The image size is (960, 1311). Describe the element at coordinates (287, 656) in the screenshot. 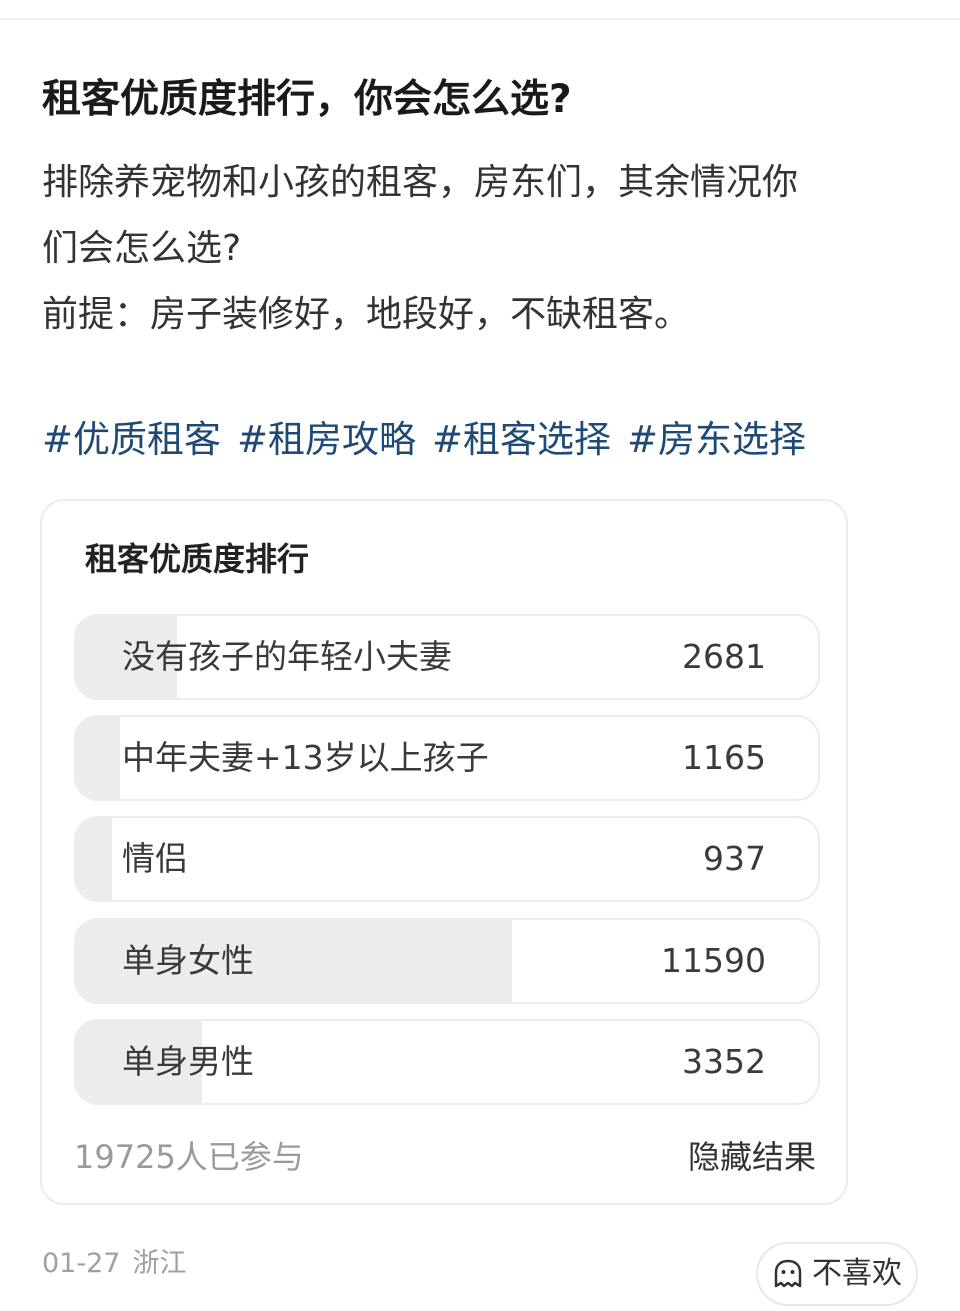

I see `poll-option-label: 没有孩子的年轻小夫妻` at that location.